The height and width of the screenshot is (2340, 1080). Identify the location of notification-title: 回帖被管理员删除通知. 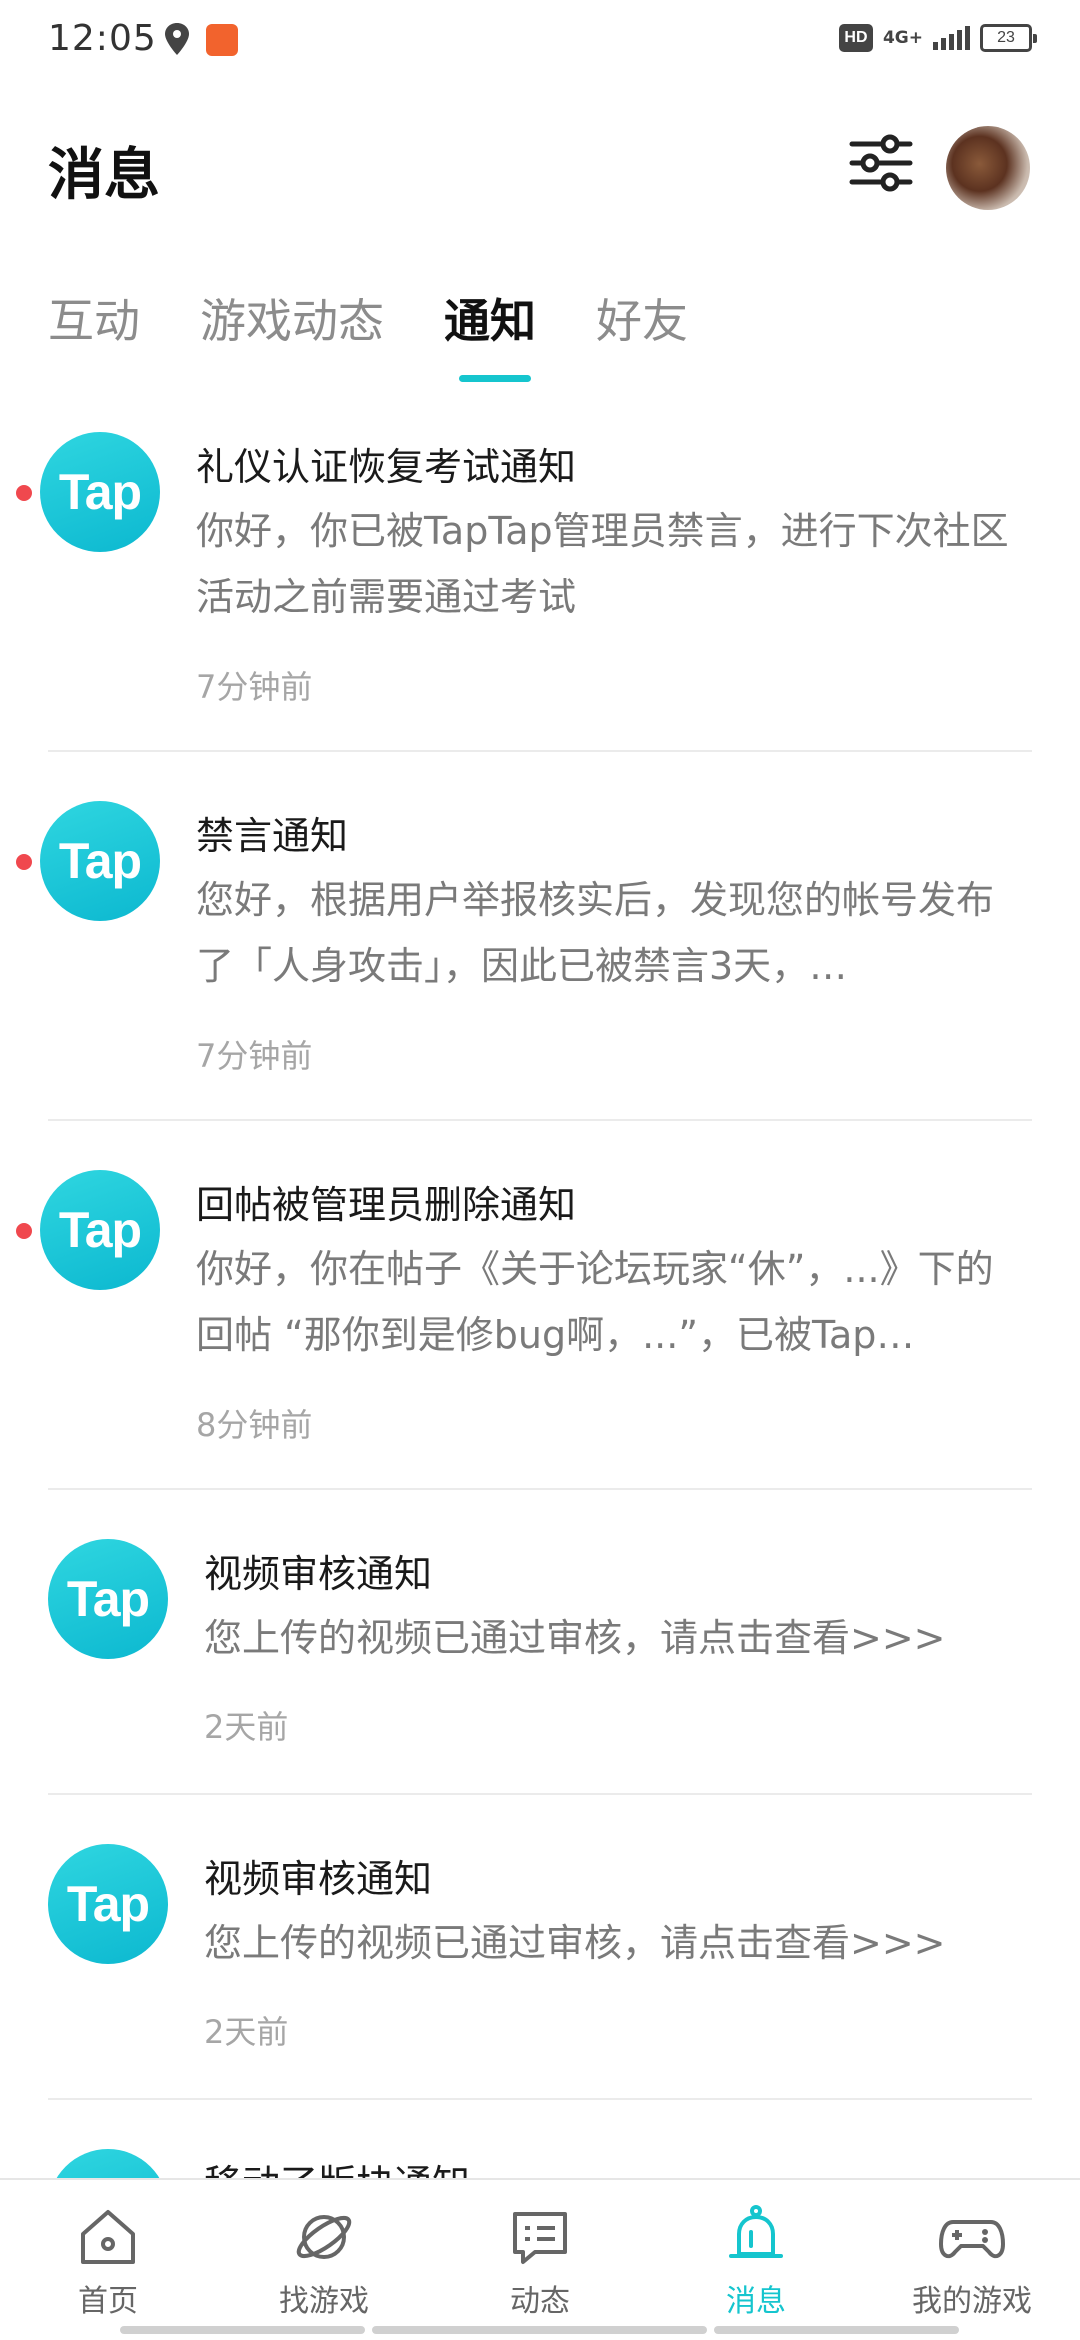
(386, 1205).